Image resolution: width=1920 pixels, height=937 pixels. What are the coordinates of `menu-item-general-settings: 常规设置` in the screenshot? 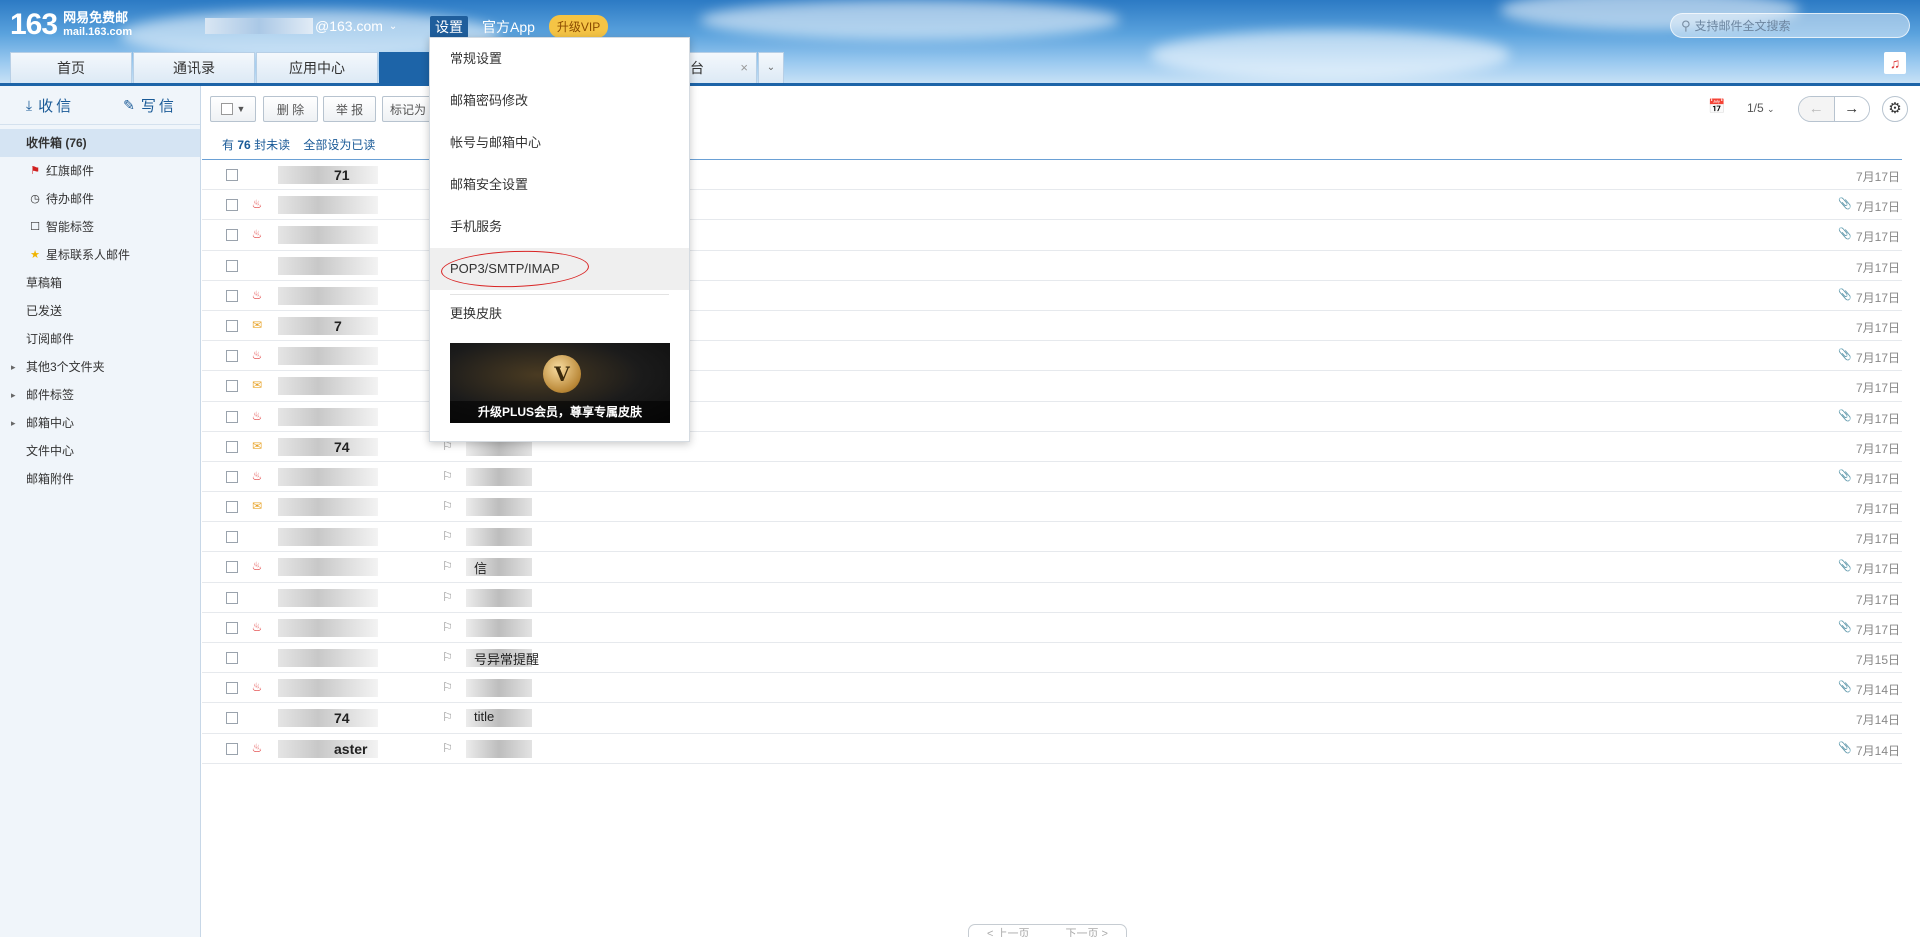 It's located at (559, 59).